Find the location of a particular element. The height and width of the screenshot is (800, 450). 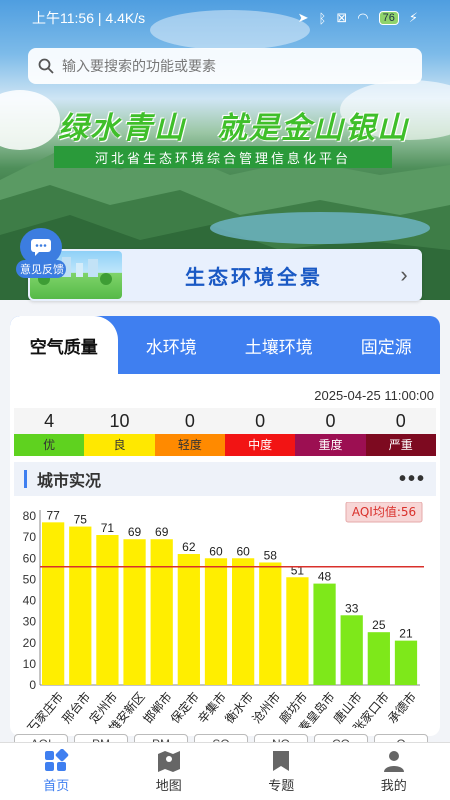

nav-map: 地图 is located at coordinates (169, 771).